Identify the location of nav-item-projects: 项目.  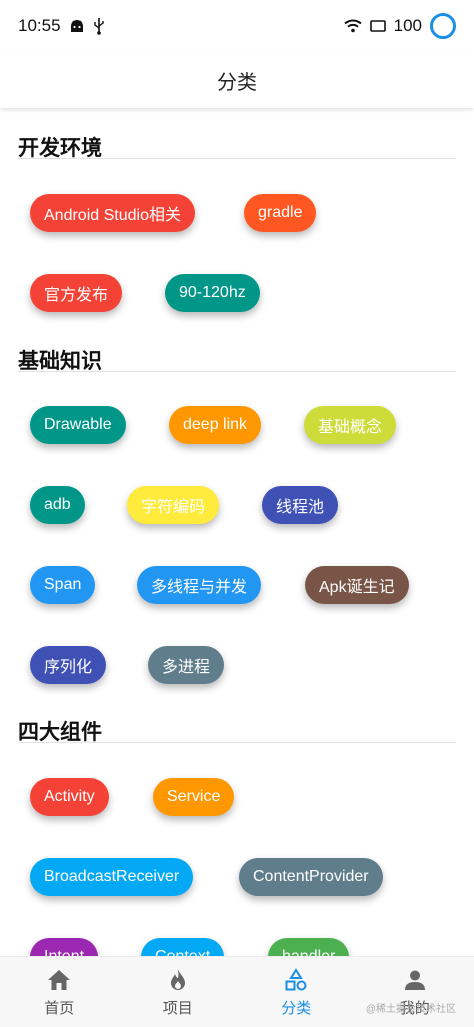
(178, 992).